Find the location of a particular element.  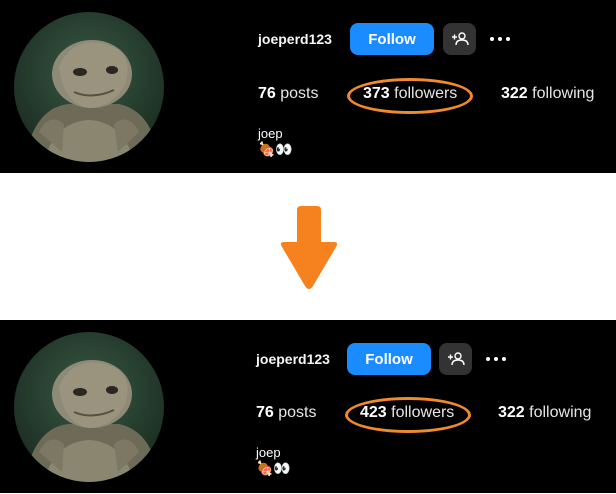

down-arrow-icon is located at coordinates (309, 247).